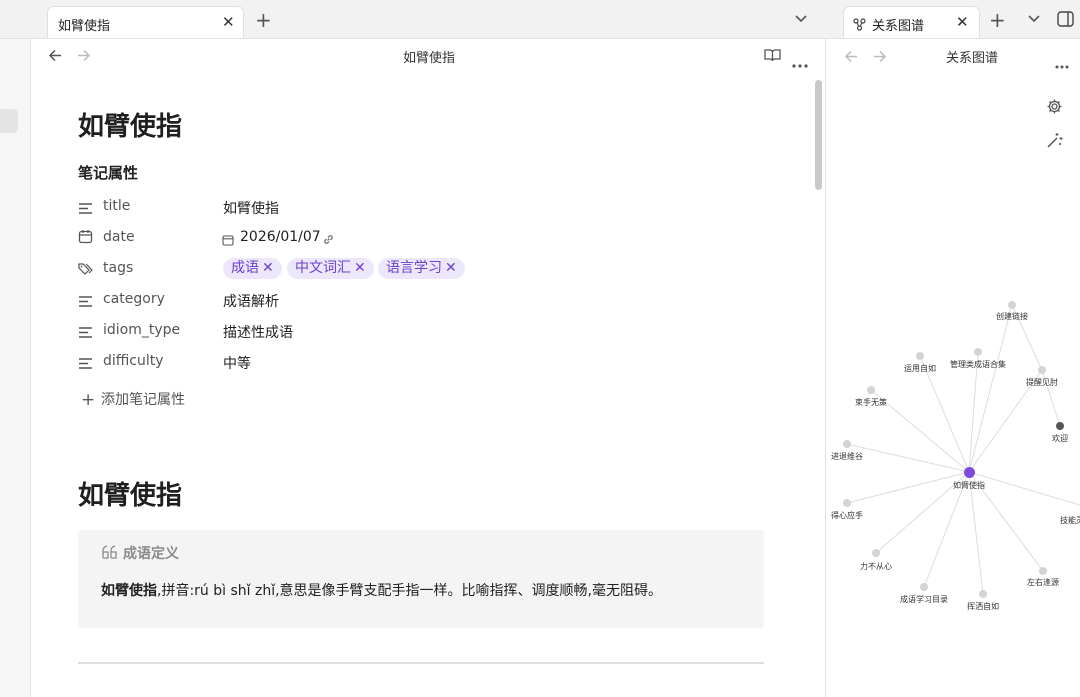  What do you see at coordinates (969, 485) in the screenshot?
I see `graph-center-label: 如臂使指` at bounding box center [969, 485].